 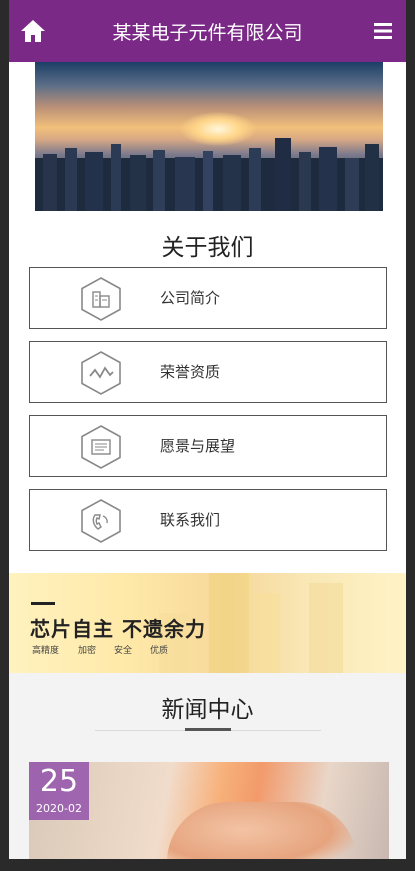 What do you see at coordinates (59, 781) in the screenshot?
I see `news-date-day: 25` at bounding box center [59, 781].